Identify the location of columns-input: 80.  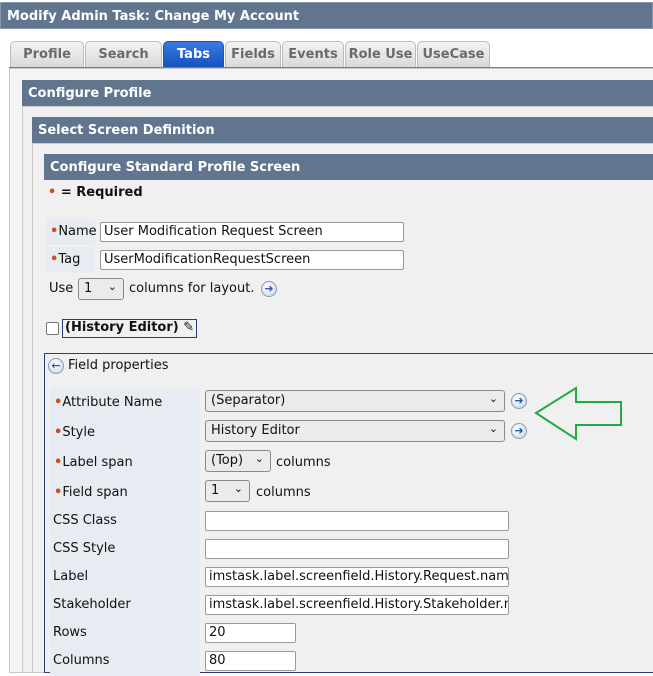
(250, 661).